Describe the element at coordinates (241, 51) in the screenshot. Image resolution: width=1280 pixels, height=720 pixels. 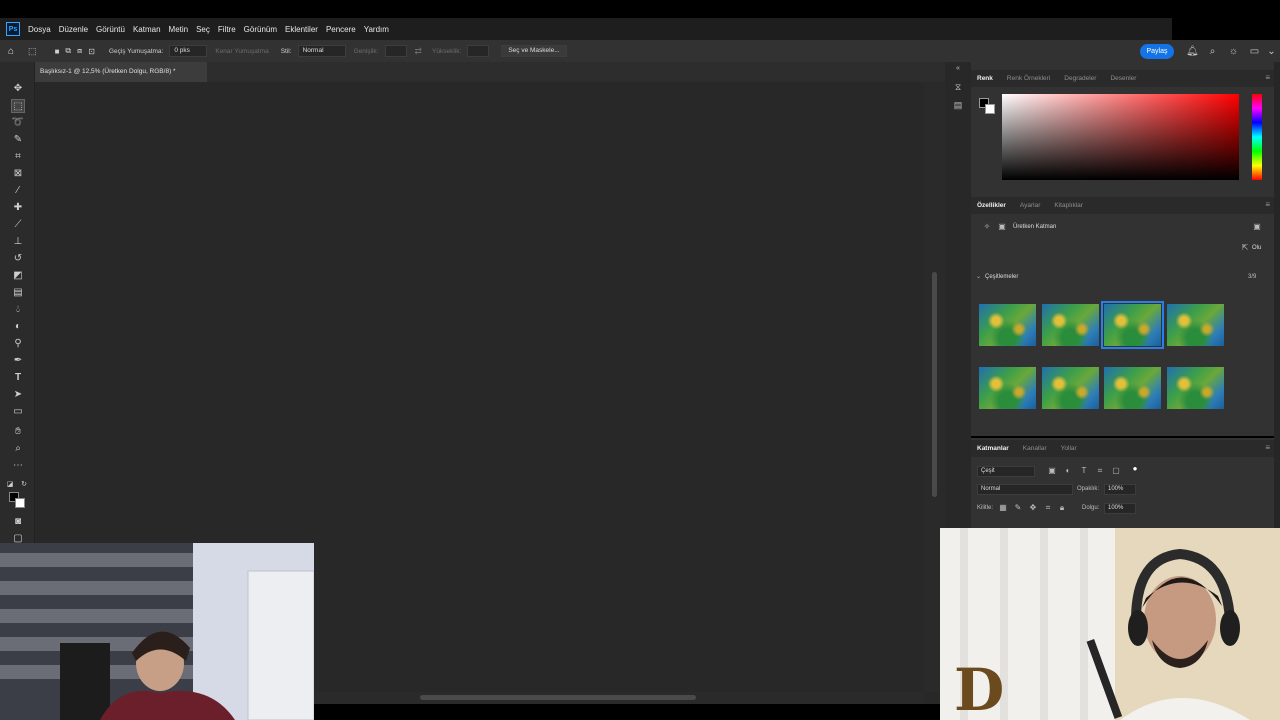
I see `antialias-checkbox: Kenar Yumuşatma` at that location.